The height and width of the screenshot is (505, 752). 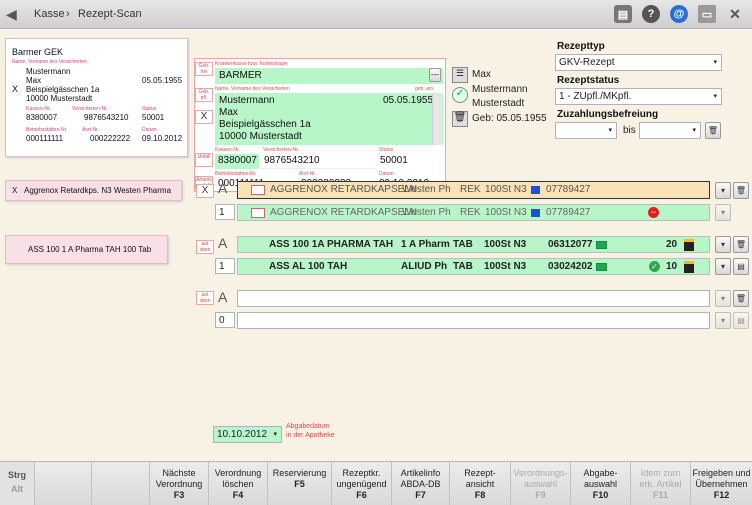 I want to click on f6-rezeptkritik-button: Rezeptkr. ungenügend F6, so click(x=361, y=483).